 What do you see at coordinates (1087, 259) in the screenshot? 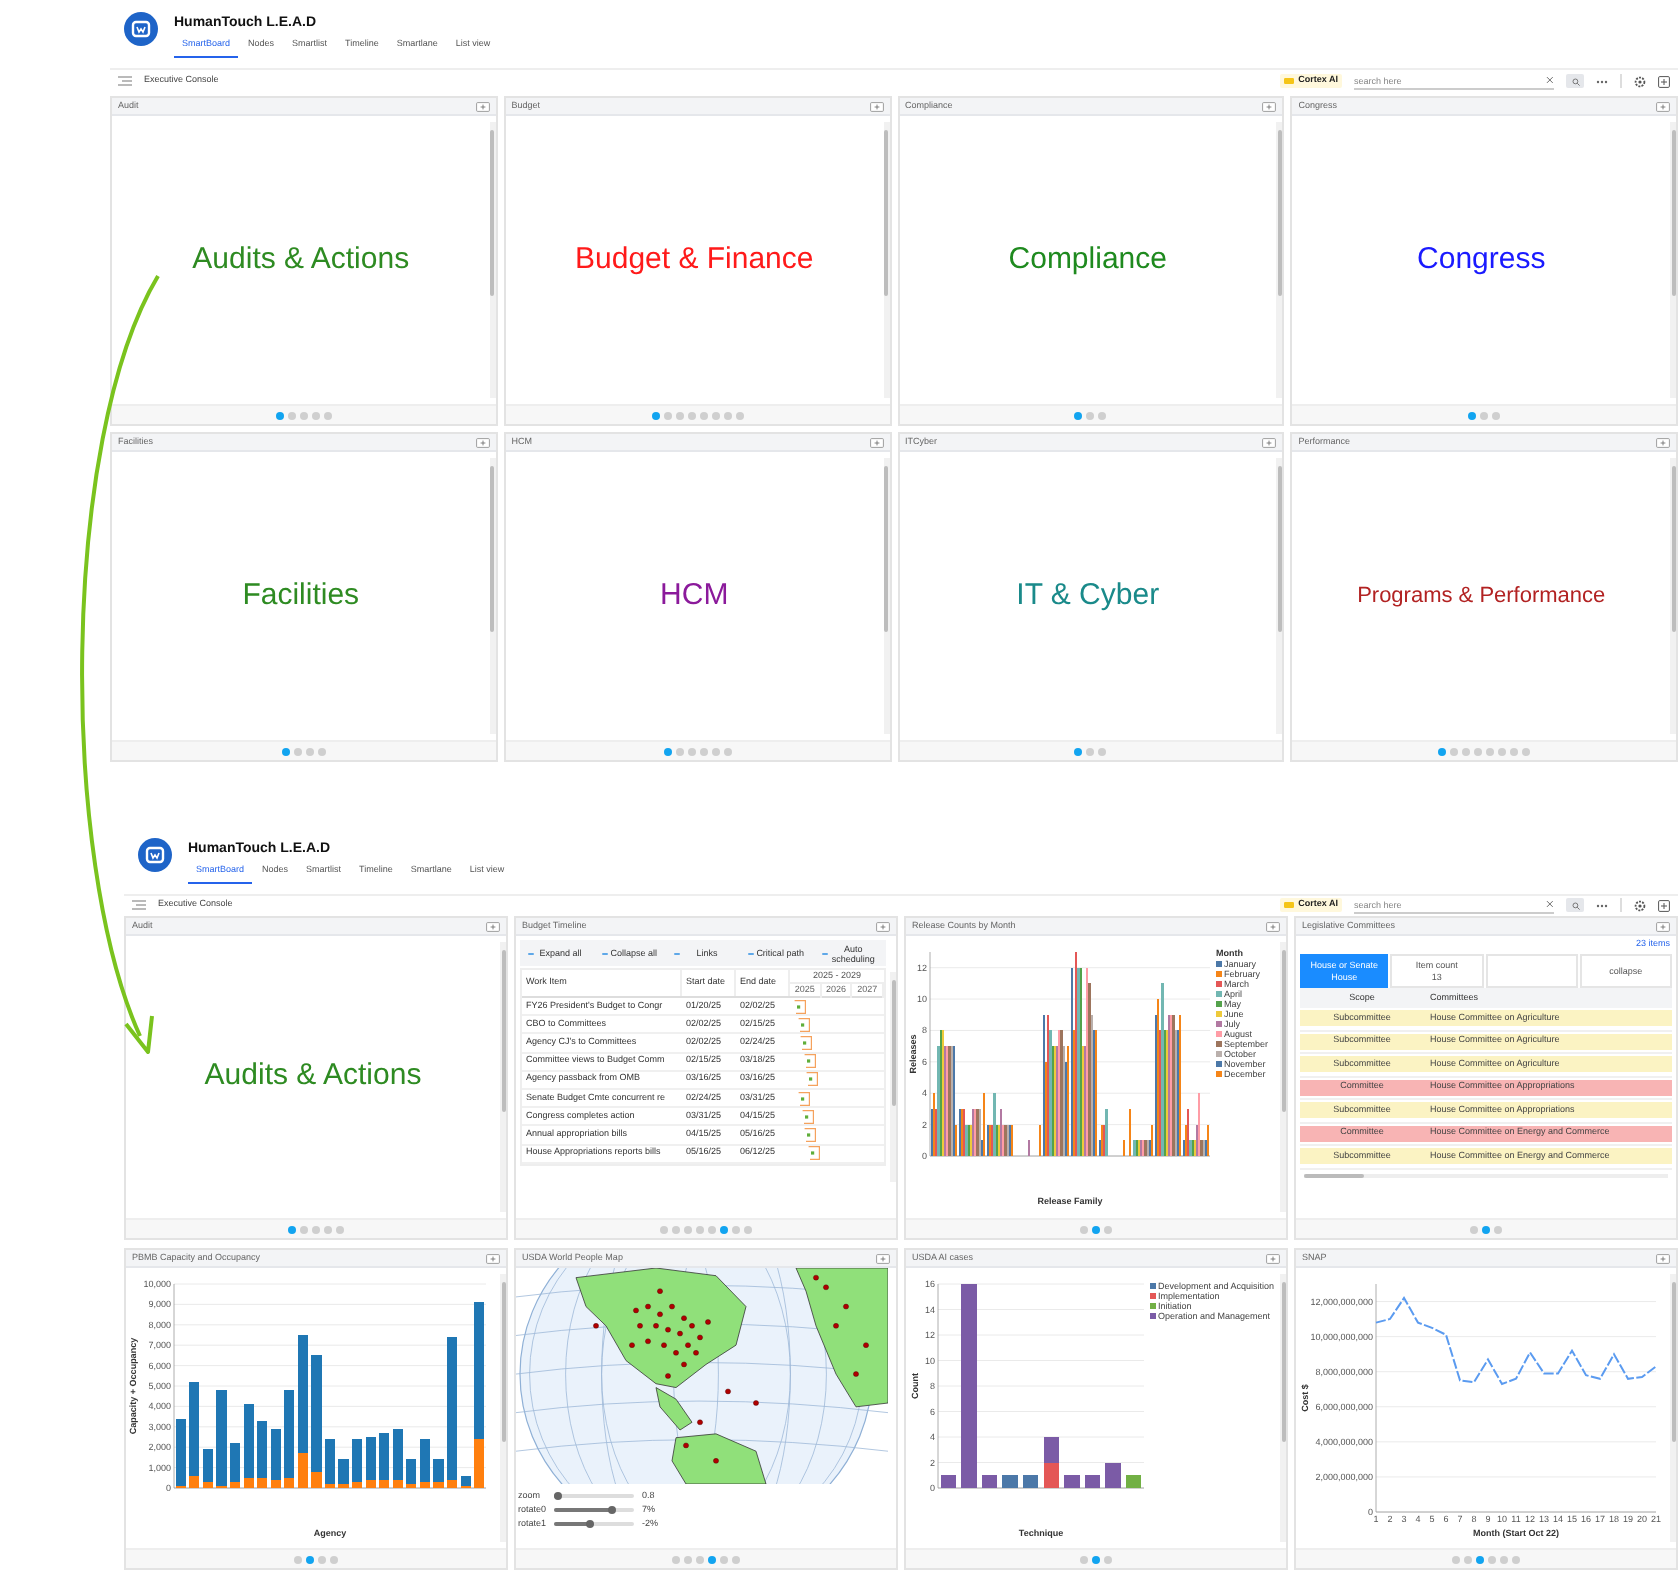
I see `panel-heading: Compliance` at bounding box center [1087, 259].